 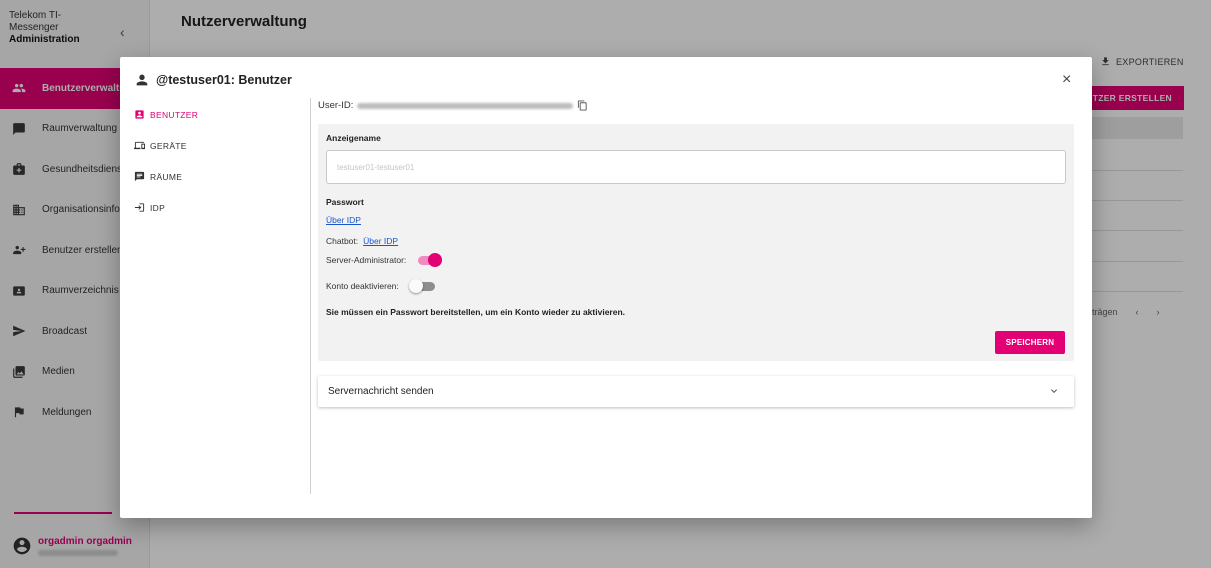 I want to click on login-icon, so click(x=139, y=207).